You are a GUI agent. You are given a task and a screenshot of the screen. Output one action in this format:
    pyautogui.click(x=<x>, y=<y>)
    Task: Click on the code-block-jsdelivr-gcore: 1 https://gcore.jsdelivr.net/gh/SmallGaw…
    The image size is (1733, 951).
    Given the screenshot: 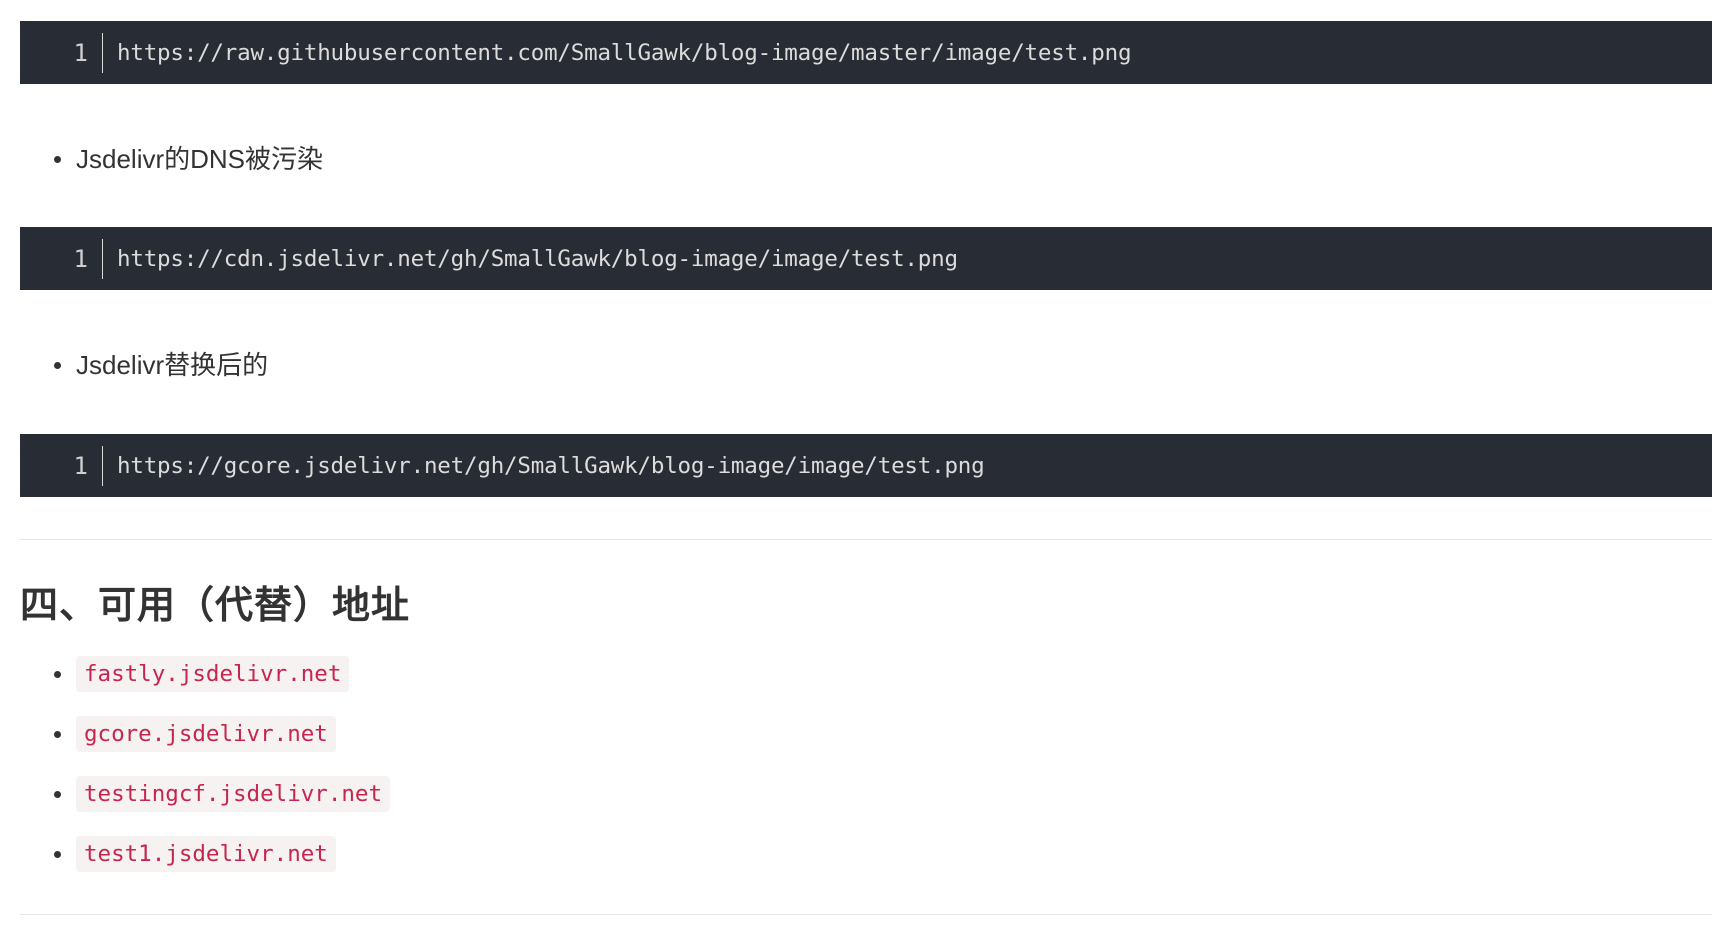 What is the action you would take?
    pyautogui.click(x=866, y=465)
    